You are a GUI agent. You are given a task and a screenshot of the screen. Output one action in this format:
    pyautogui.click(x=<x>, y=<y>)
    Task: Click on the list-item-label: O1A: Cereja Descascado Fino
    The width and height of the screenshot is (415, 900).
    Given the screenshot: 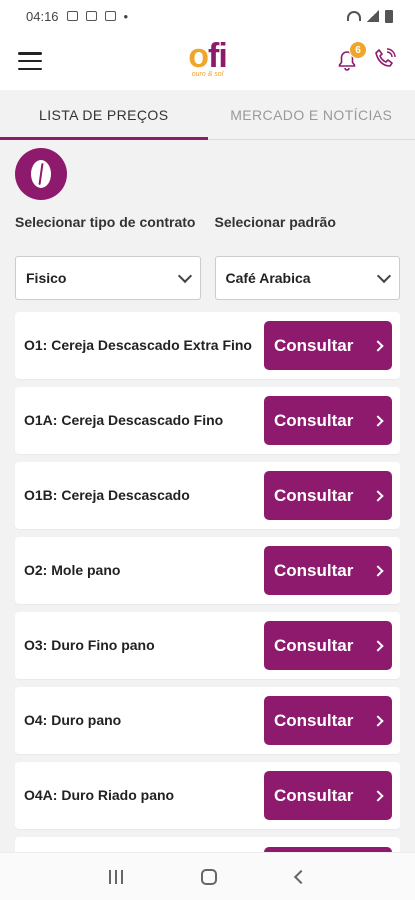 What is the action you would take?
    pyautogui.click(x=124, y=420)
    